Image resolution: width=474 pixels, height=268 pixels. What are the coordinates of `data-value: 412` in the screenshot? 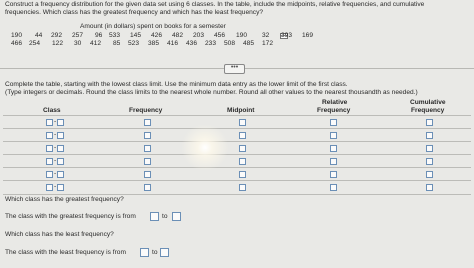 It's located at (96, 43).